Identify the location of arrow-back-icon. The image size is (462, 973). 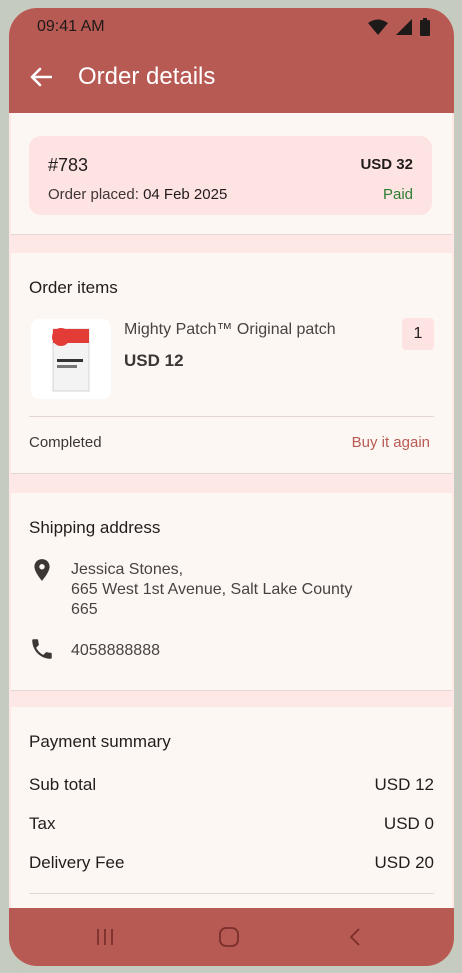
(41, 77).